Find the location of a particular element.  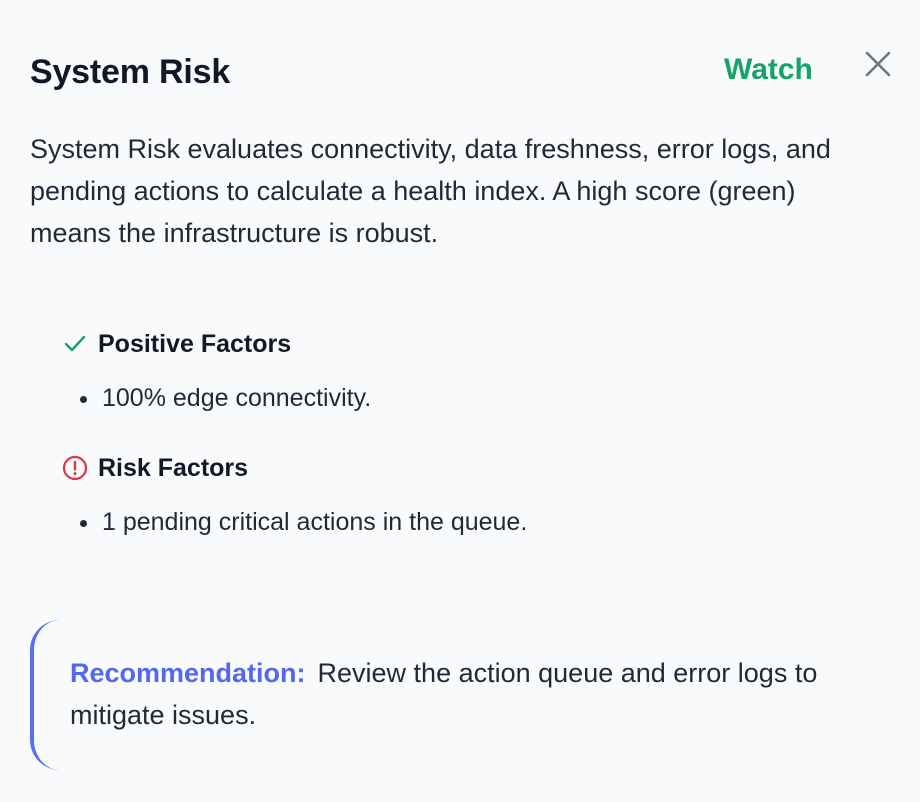

list-item: 100% edge connectivity. is located at coordinates (470, 398).